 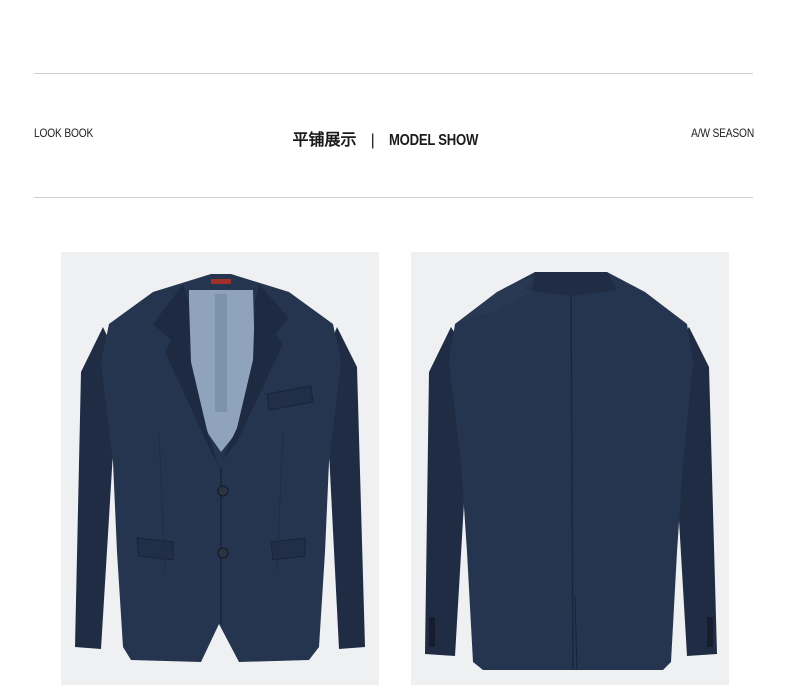 I want to click on top-divider, so click(x=393, y=73).